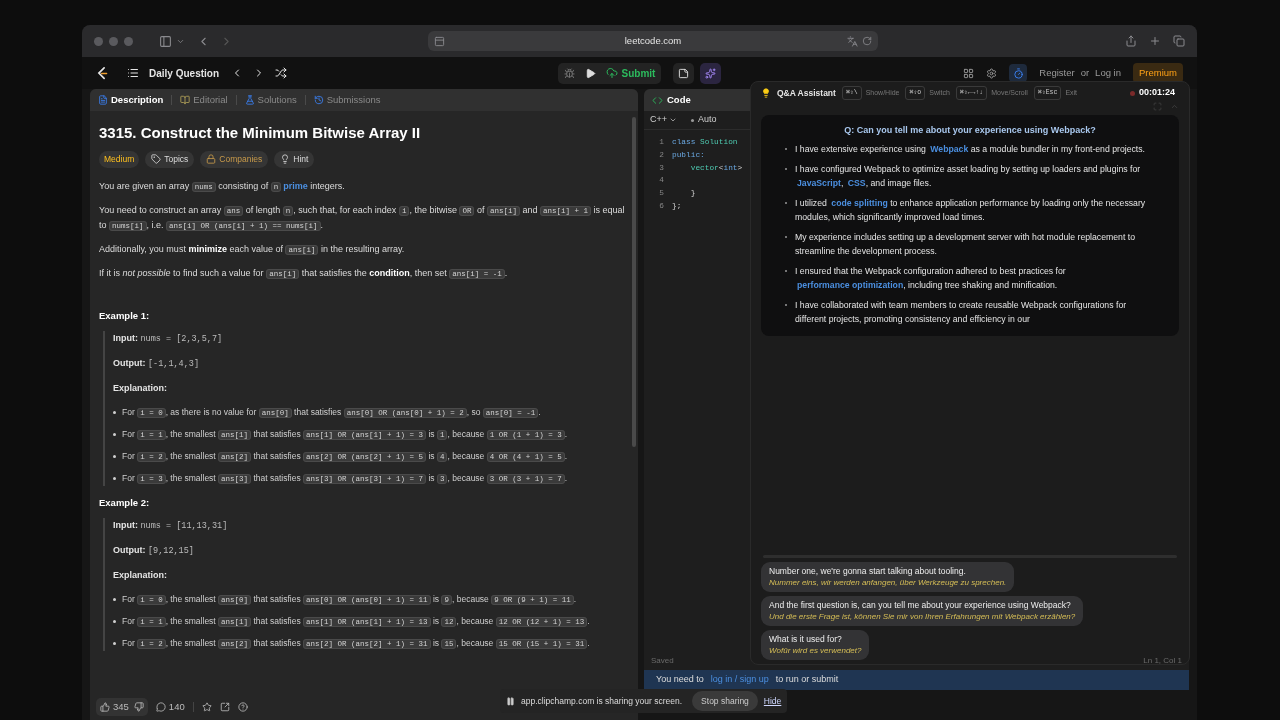  Describe the element at coordinates (815, 651) in the screenshot. I see `translation-text: Wofür wird es verwendet?` at that location.